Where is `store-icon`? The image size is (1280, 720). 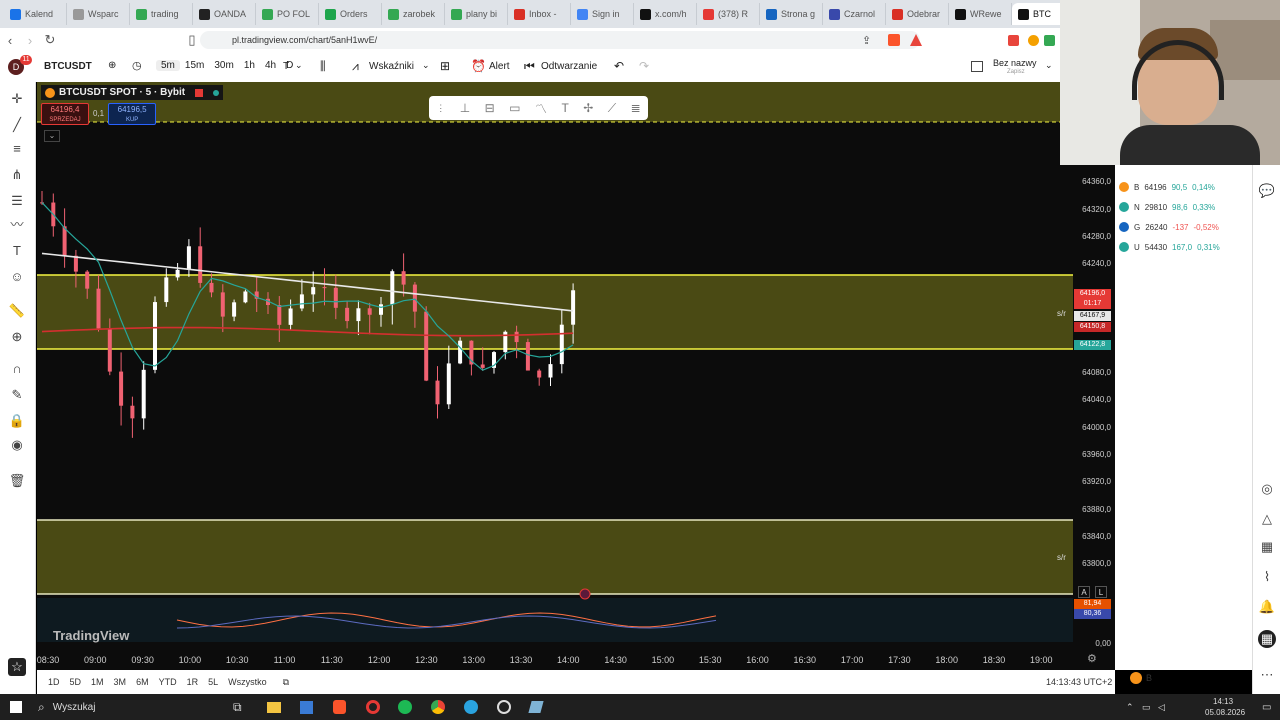 store-icon is located at coordinates (306, 707).